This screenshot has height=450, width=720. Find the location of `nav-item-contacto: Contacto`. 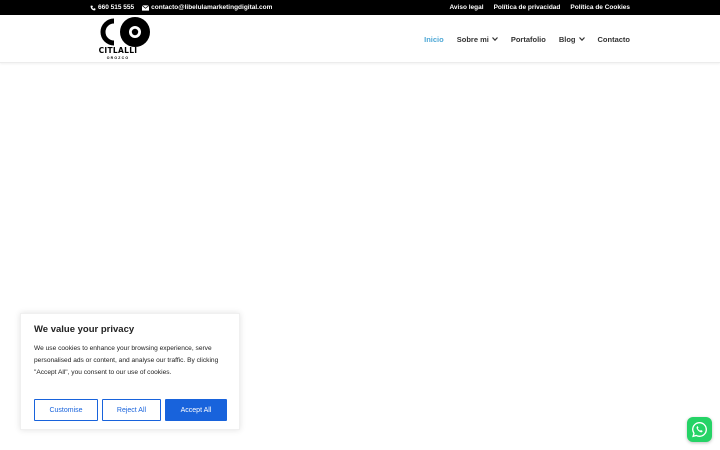

nav-item-contacto: Contacto is located at coordinates (614, 39).